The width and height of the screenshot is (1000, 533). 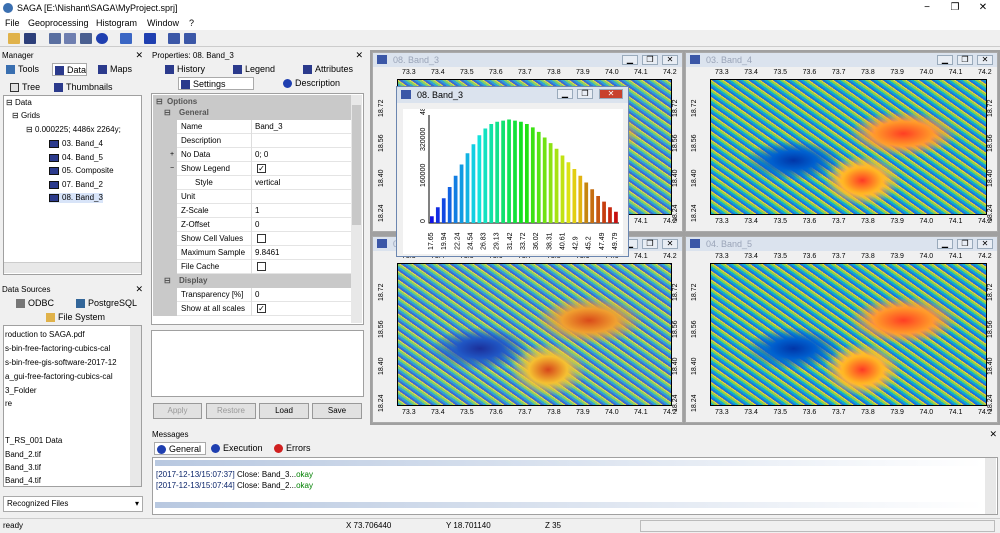 What do you see at coordinates (174, 38) in the screenshot?
I see `histogram-icon` at bounding box center [174, 38].